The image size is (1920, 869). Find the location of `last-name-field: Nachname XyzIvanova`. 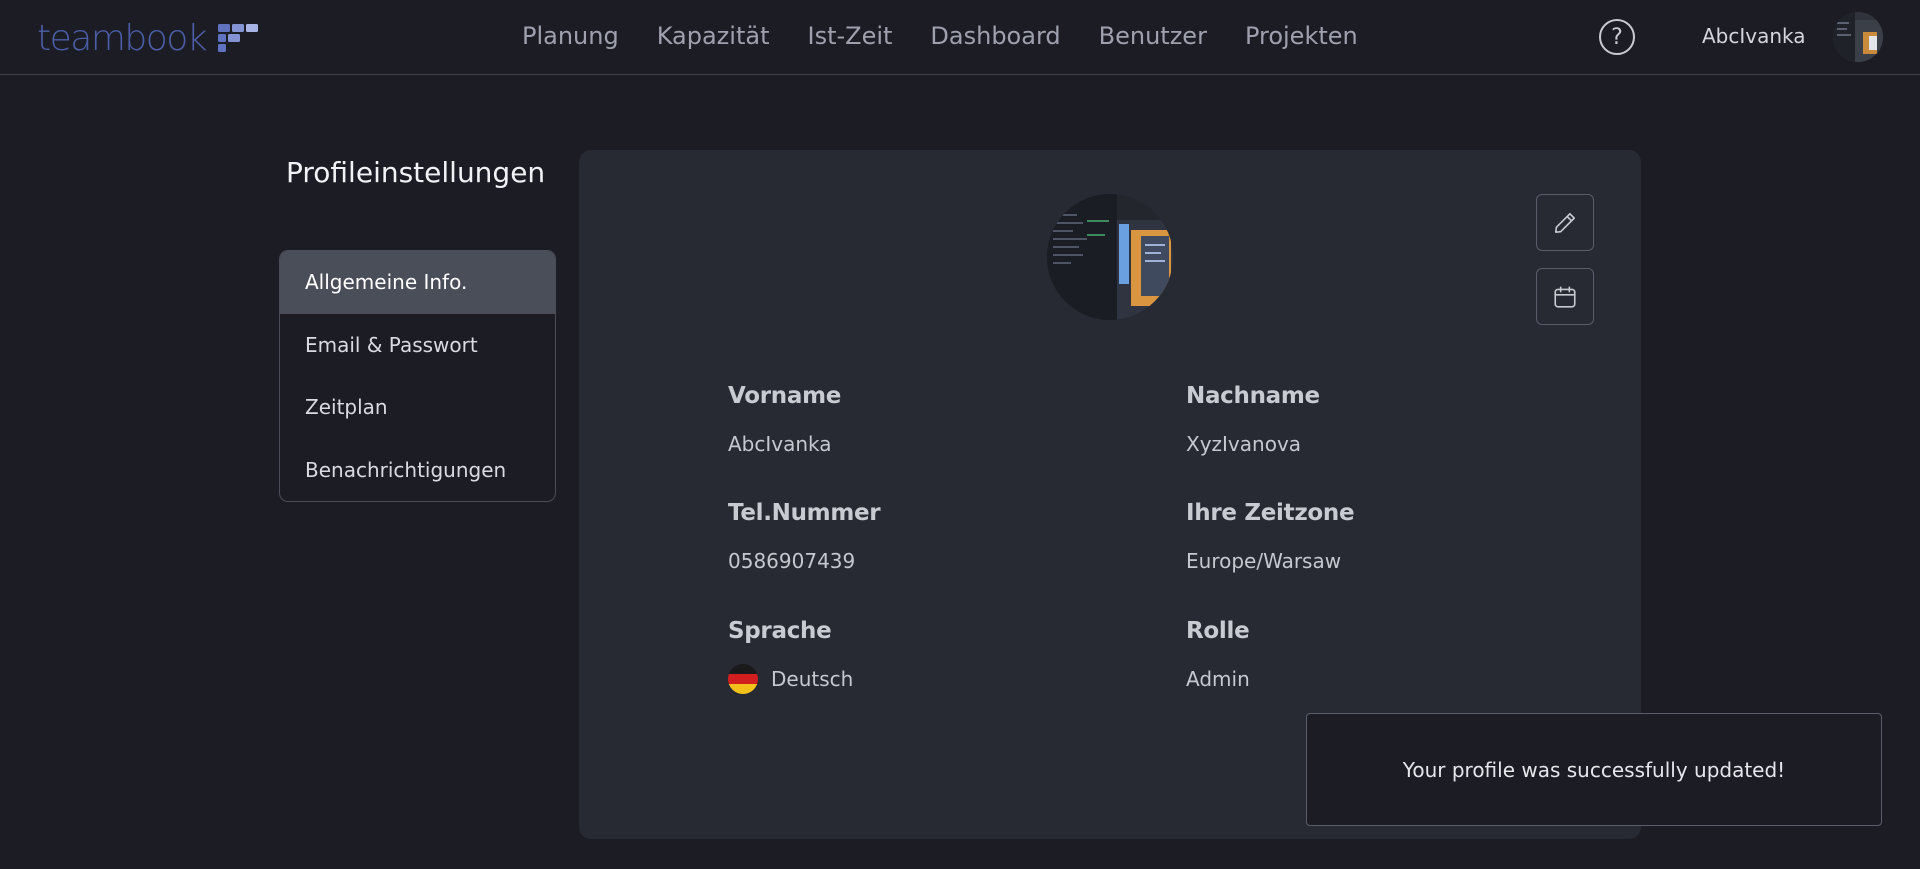

last-name-field: Nachname XyzIvanova is located at coordinates (1253, 421).